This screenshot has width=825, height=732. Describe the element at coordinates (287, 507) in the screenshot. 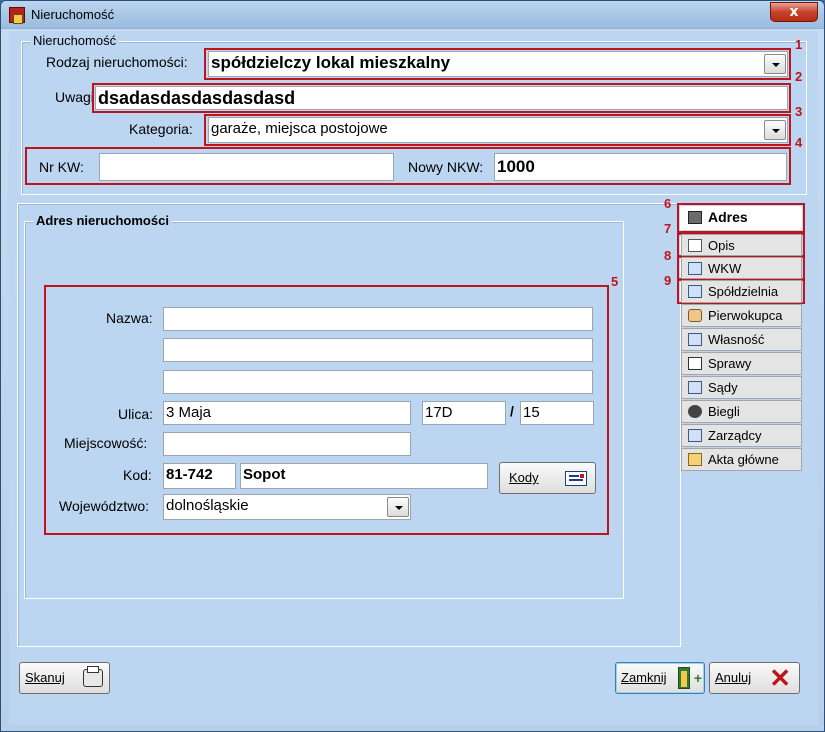

I see `wojewodztwo-select: dolnośląskie` at that location.